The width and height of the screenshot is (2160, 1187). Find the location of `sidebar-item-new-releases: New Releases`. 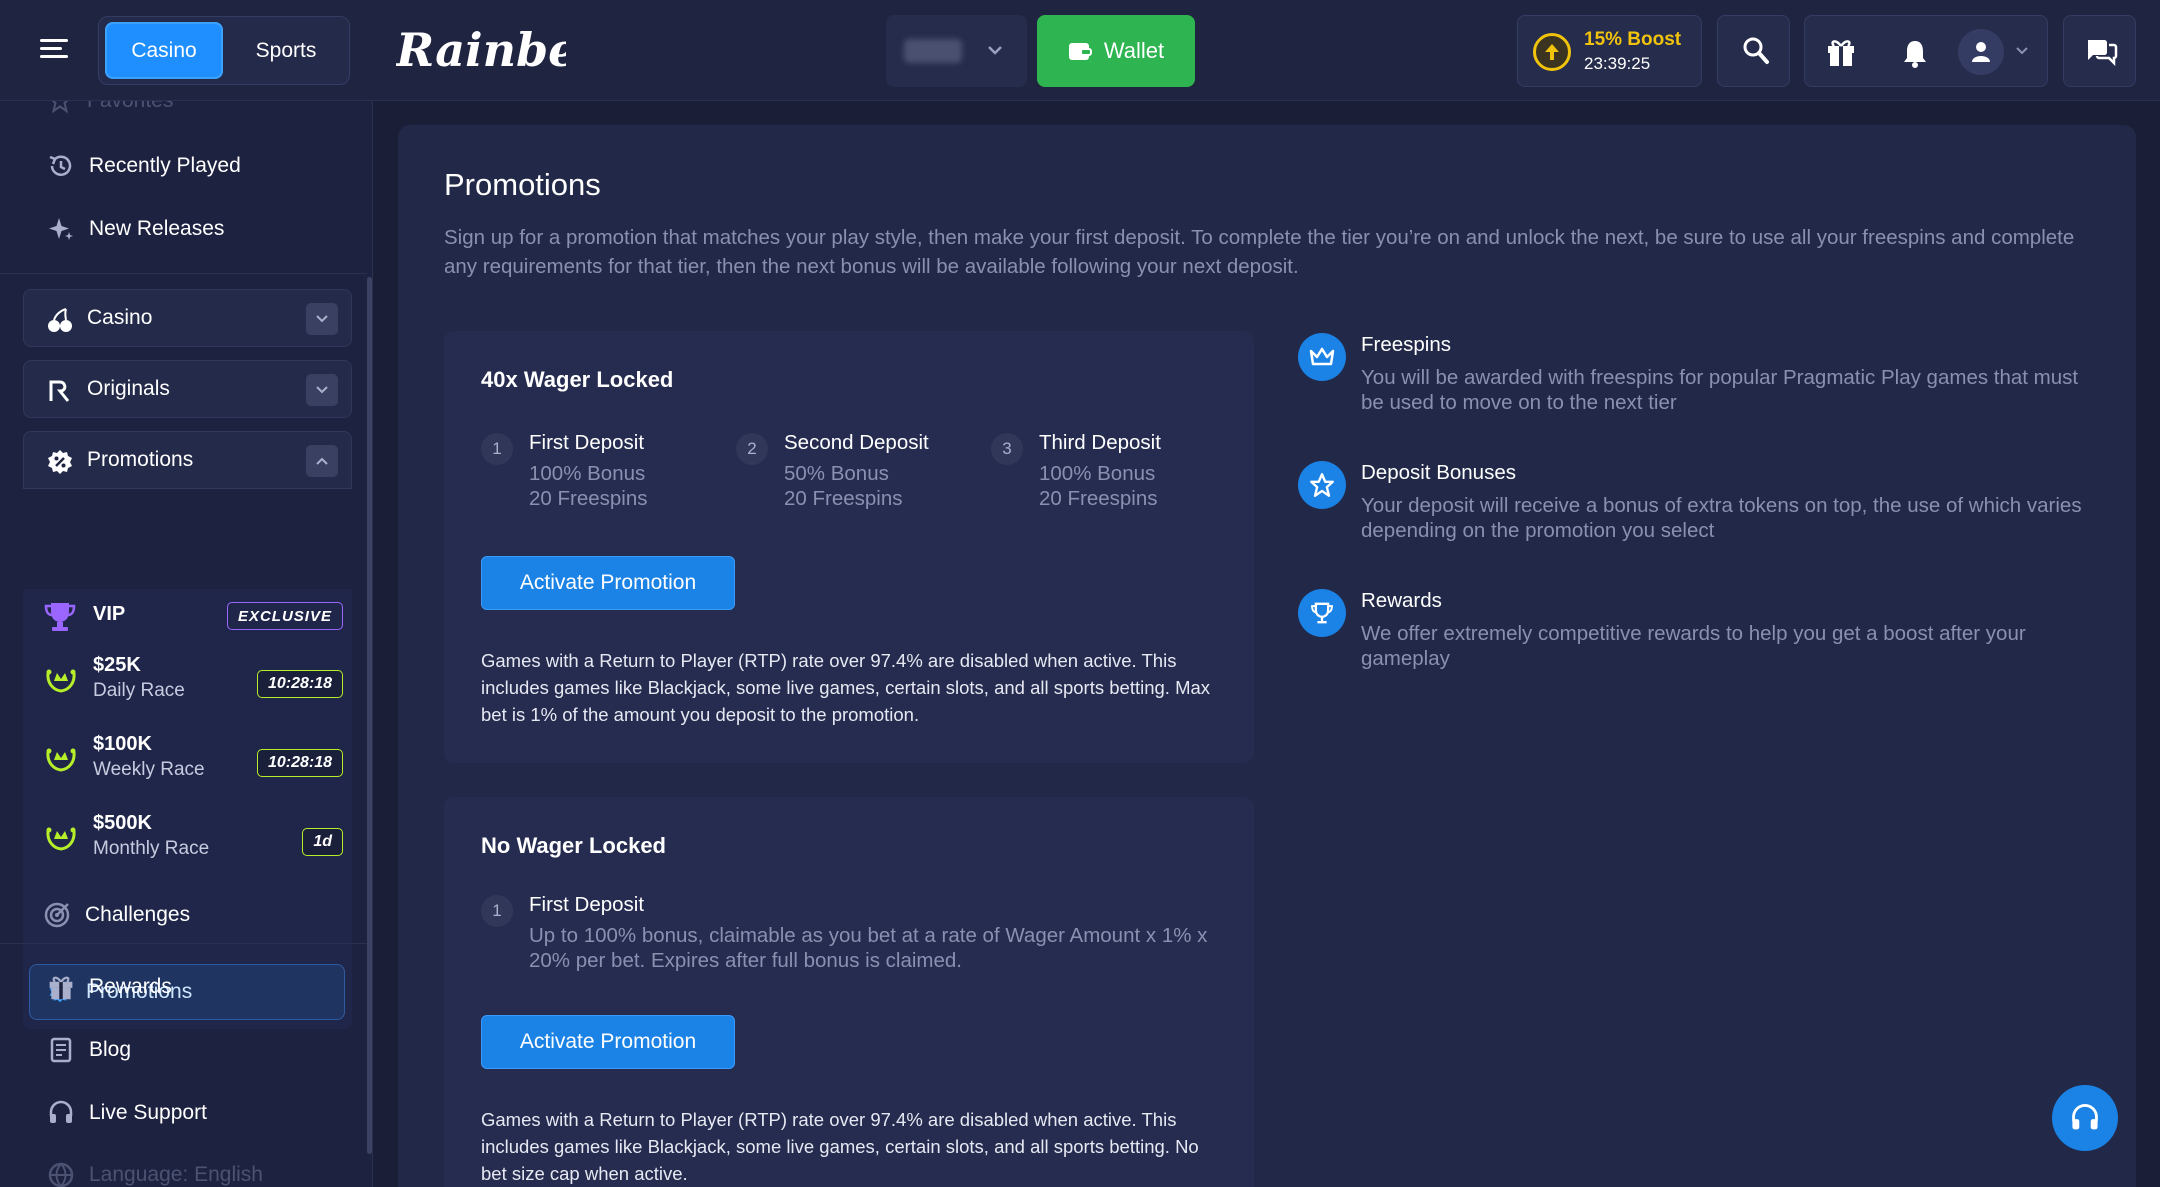

sidebar-item-new-releases: New Releases is located at coordinates (135, 229).